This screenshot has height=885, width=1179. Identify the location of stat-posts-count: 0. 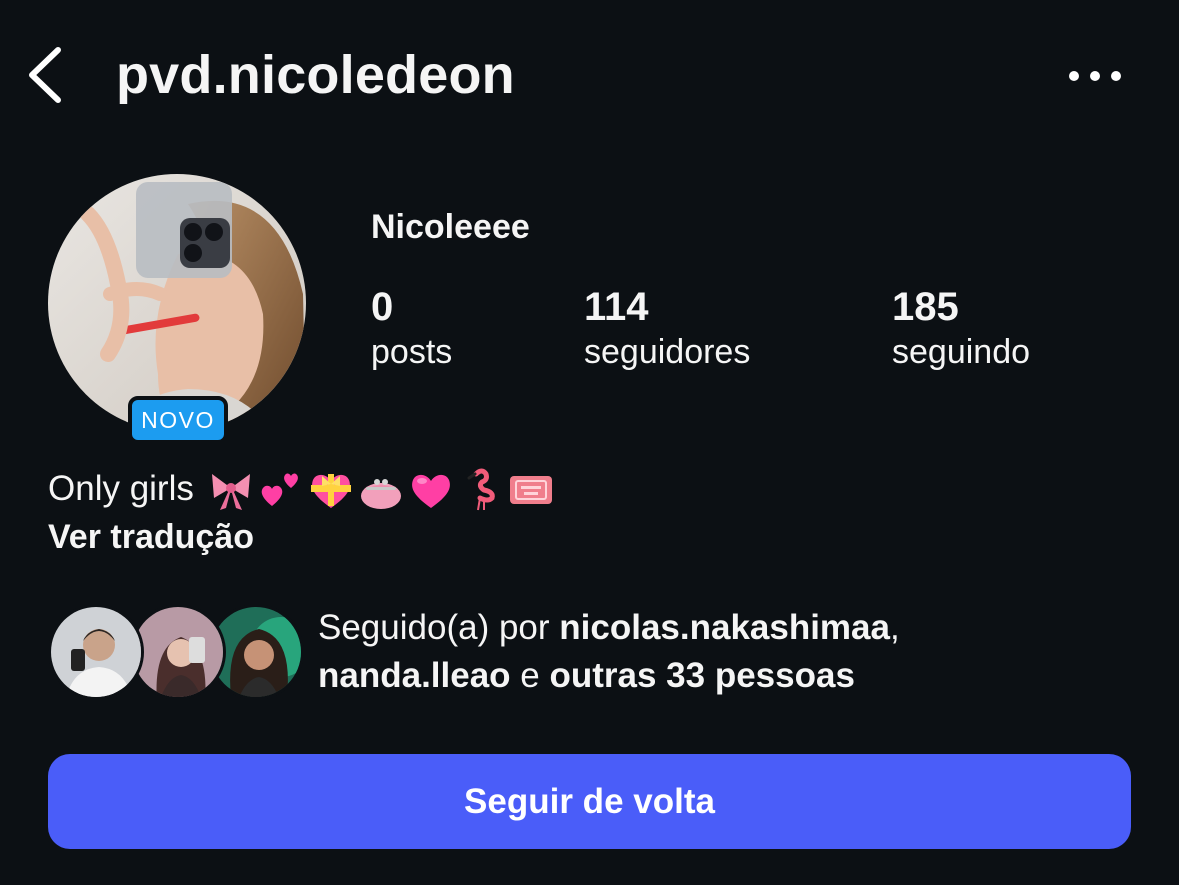
(382, 307).